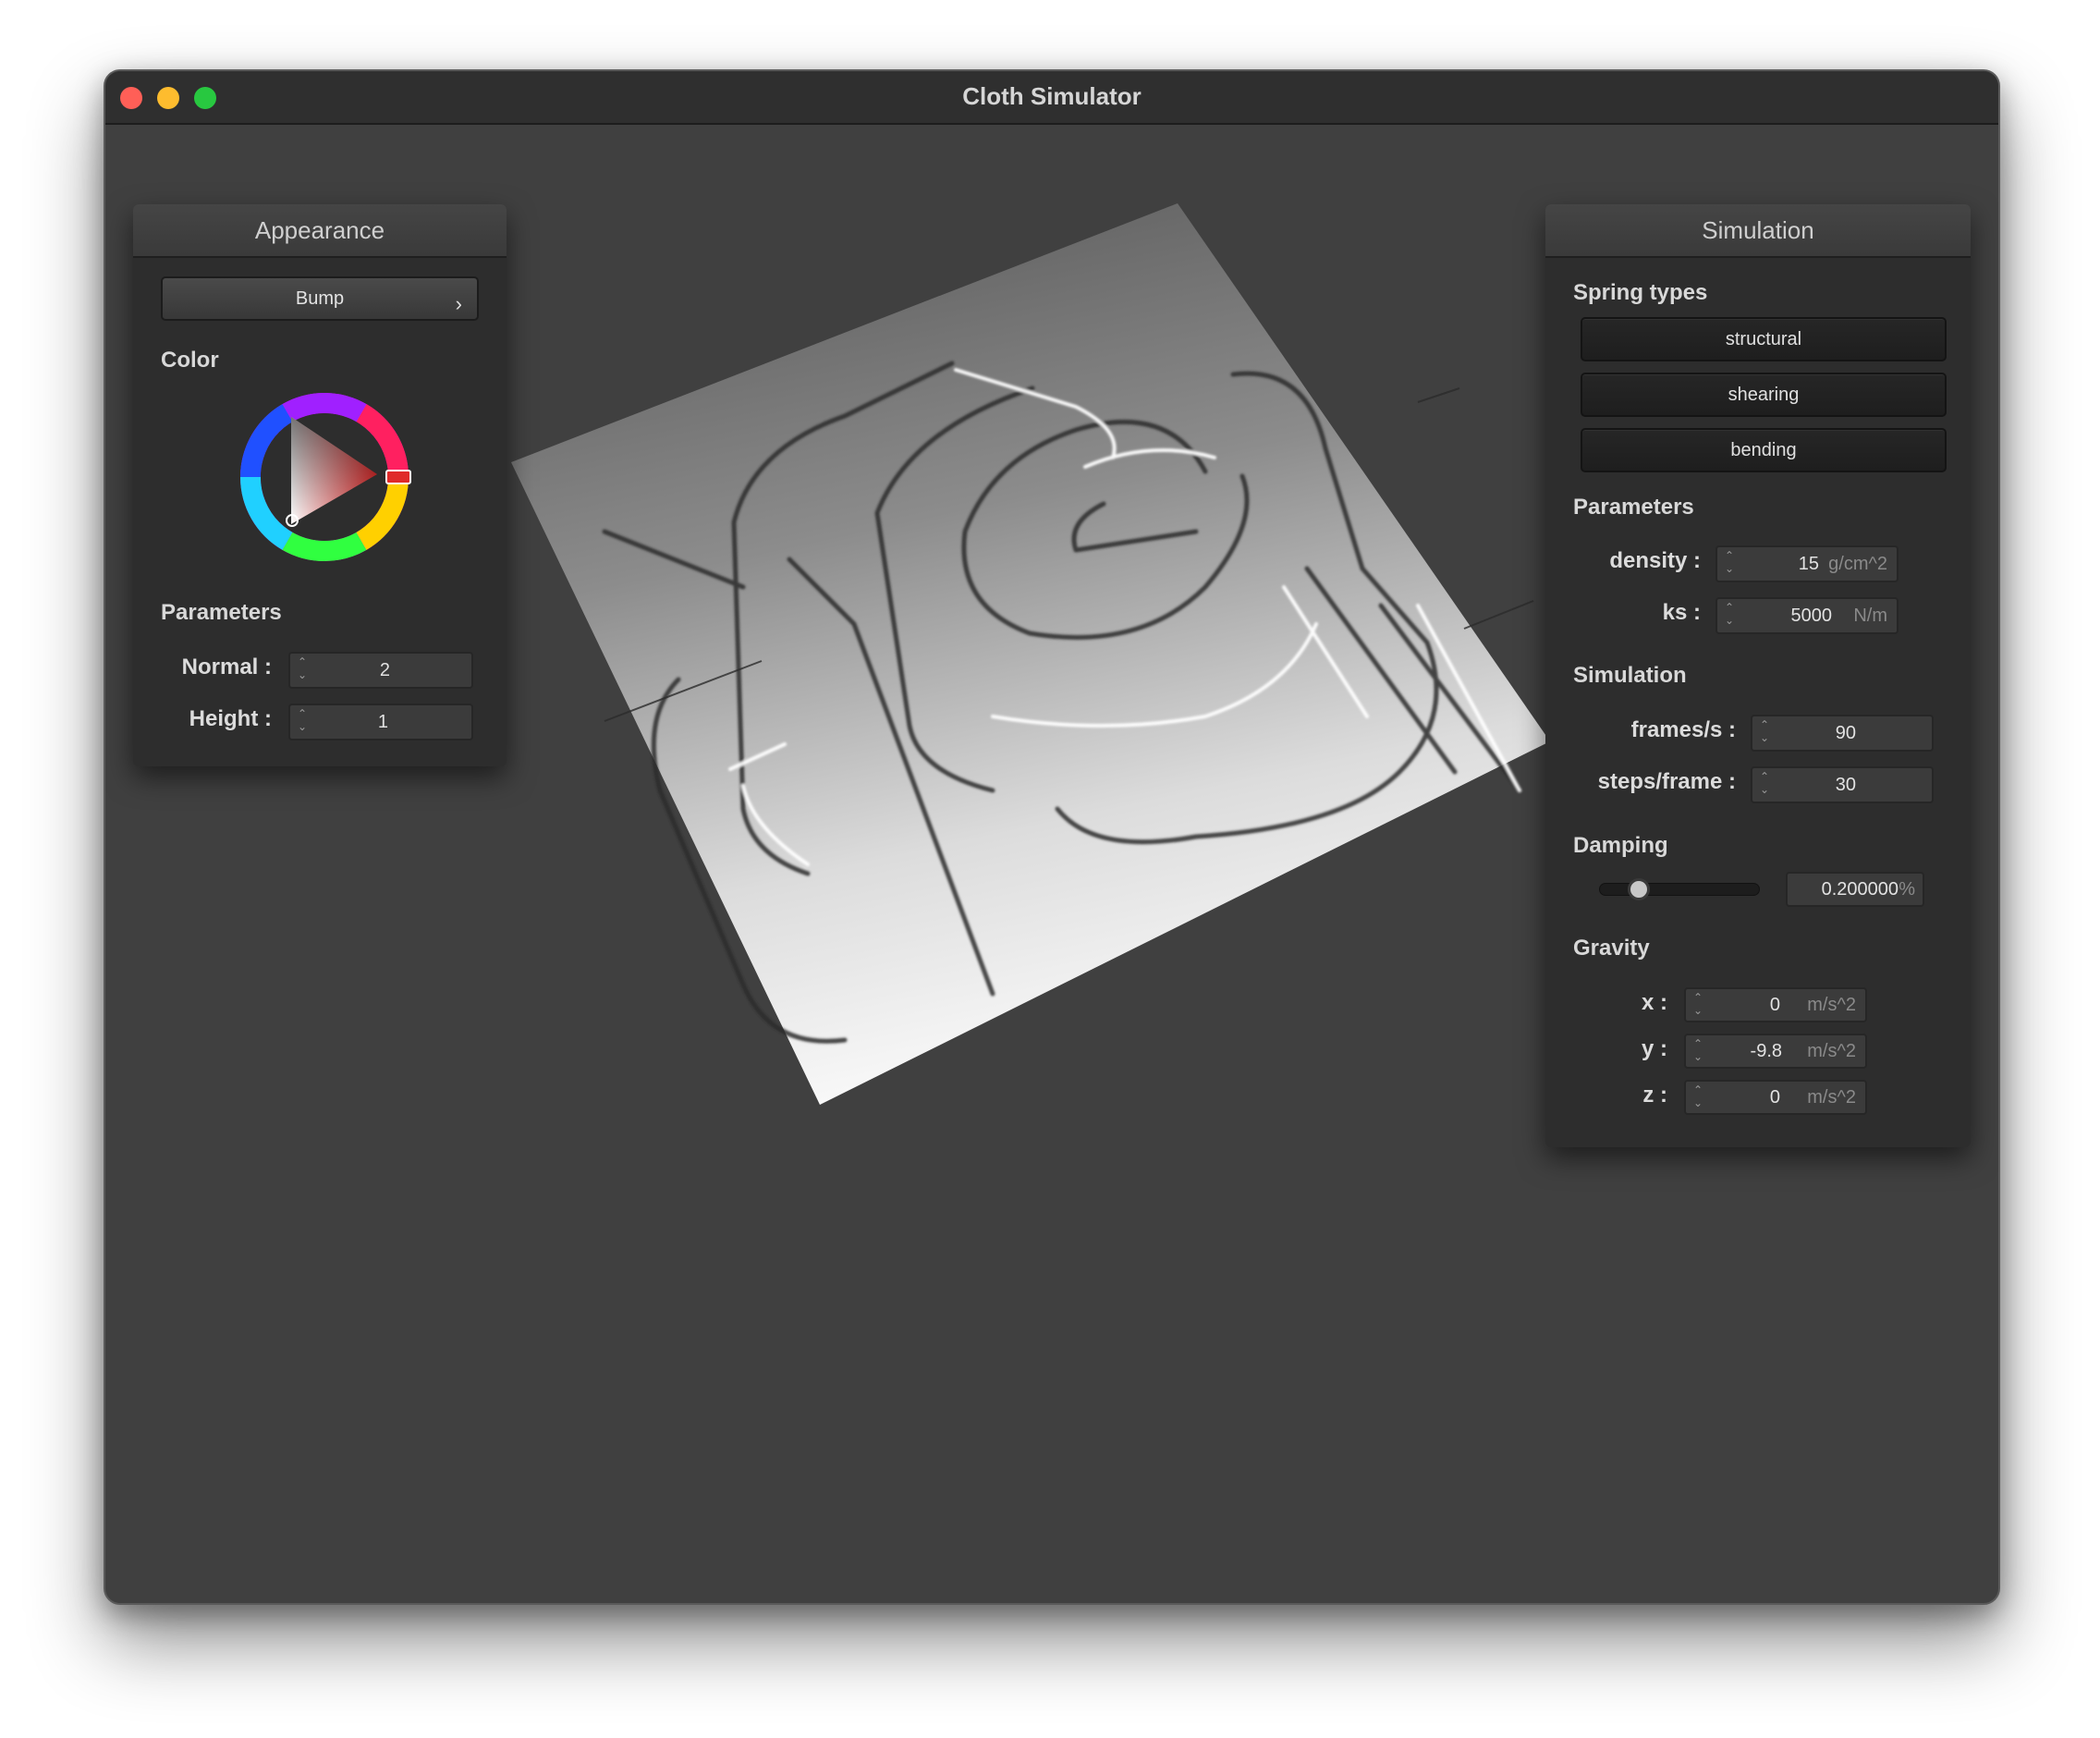  I want to click on shader-dropdown-value: Bump, so click(320, 298).